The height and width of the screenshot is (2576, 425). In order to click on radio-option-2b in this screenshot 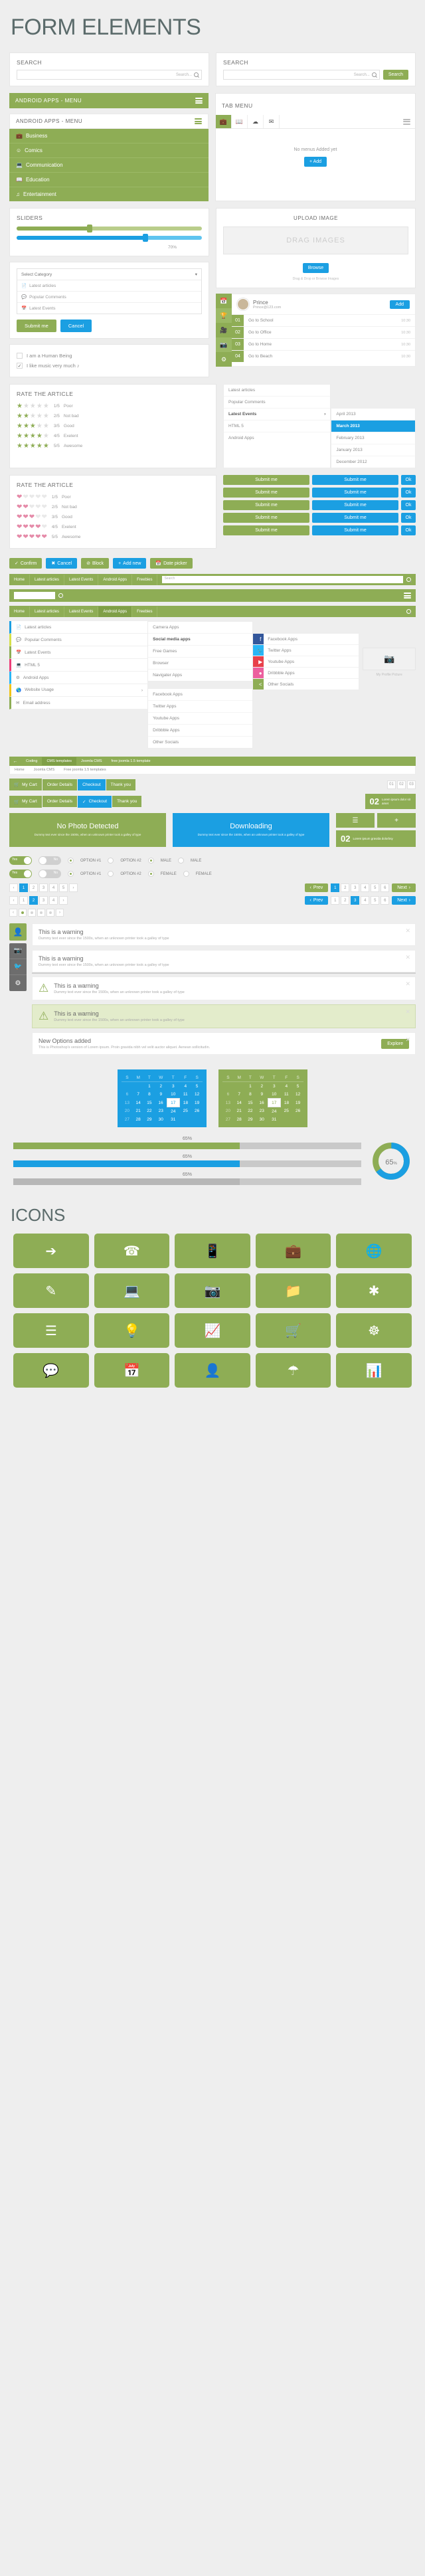, I will do `click(111, 874)`.